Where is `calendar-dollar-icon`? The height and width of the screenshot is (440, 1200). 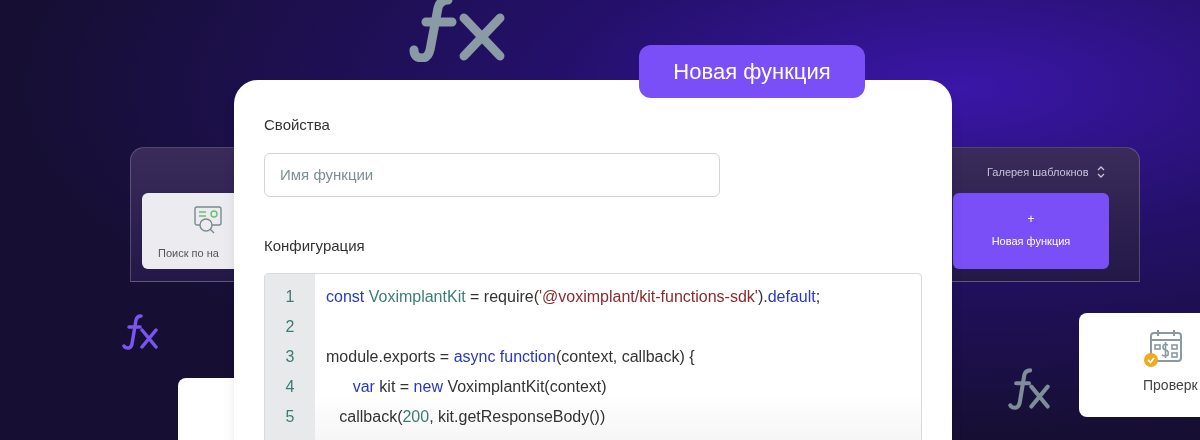
calendar-dollar-icon is located at coordinates (1164, 348).